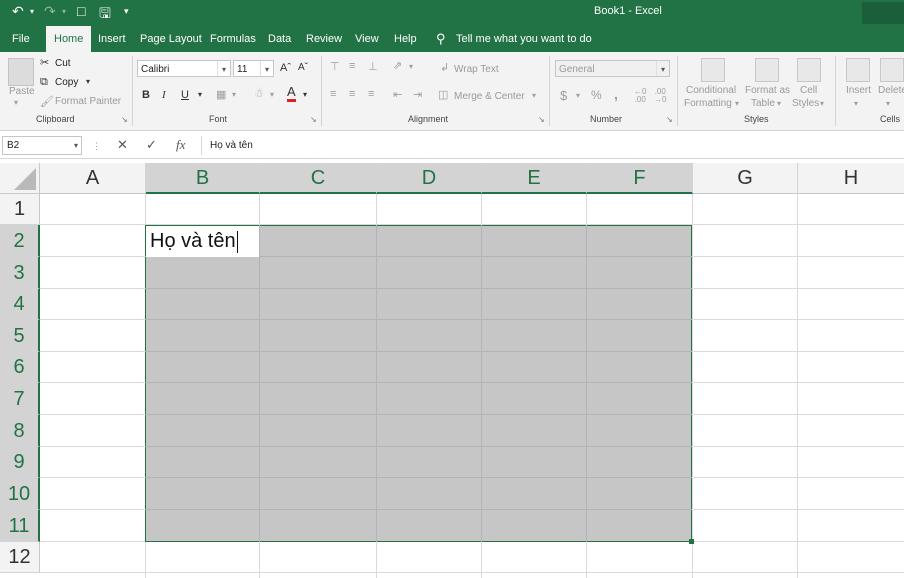 This screenshot has height=578, width=904. Describe the element at coordinates (578, 95) in the screenshot. I see `currency-dropdown-icon: ▾` at that location.